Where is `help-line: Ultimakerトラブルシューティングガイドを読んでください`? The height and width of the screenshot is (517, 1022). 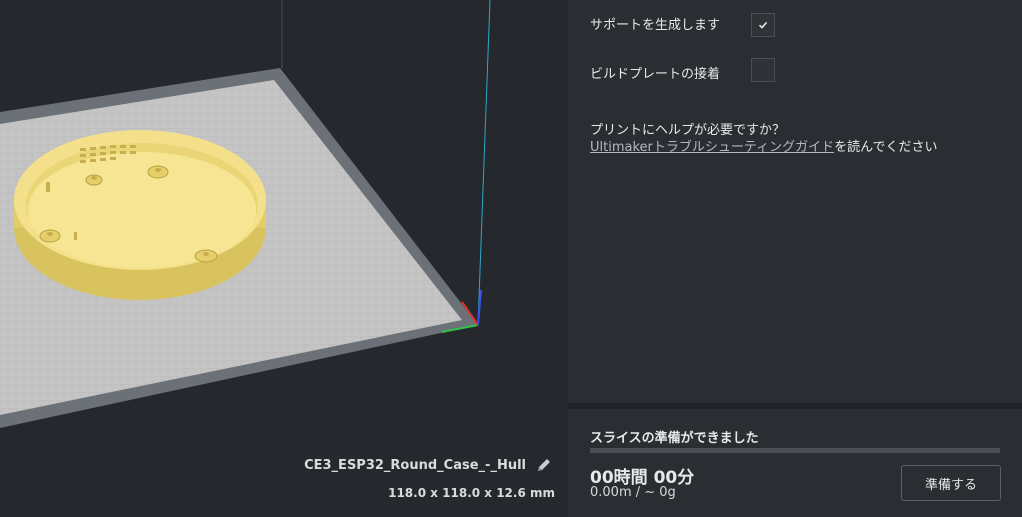
help-line: Ultimakerトラブルシューティングガイドを読んでください is located at coordinates (763, 147).